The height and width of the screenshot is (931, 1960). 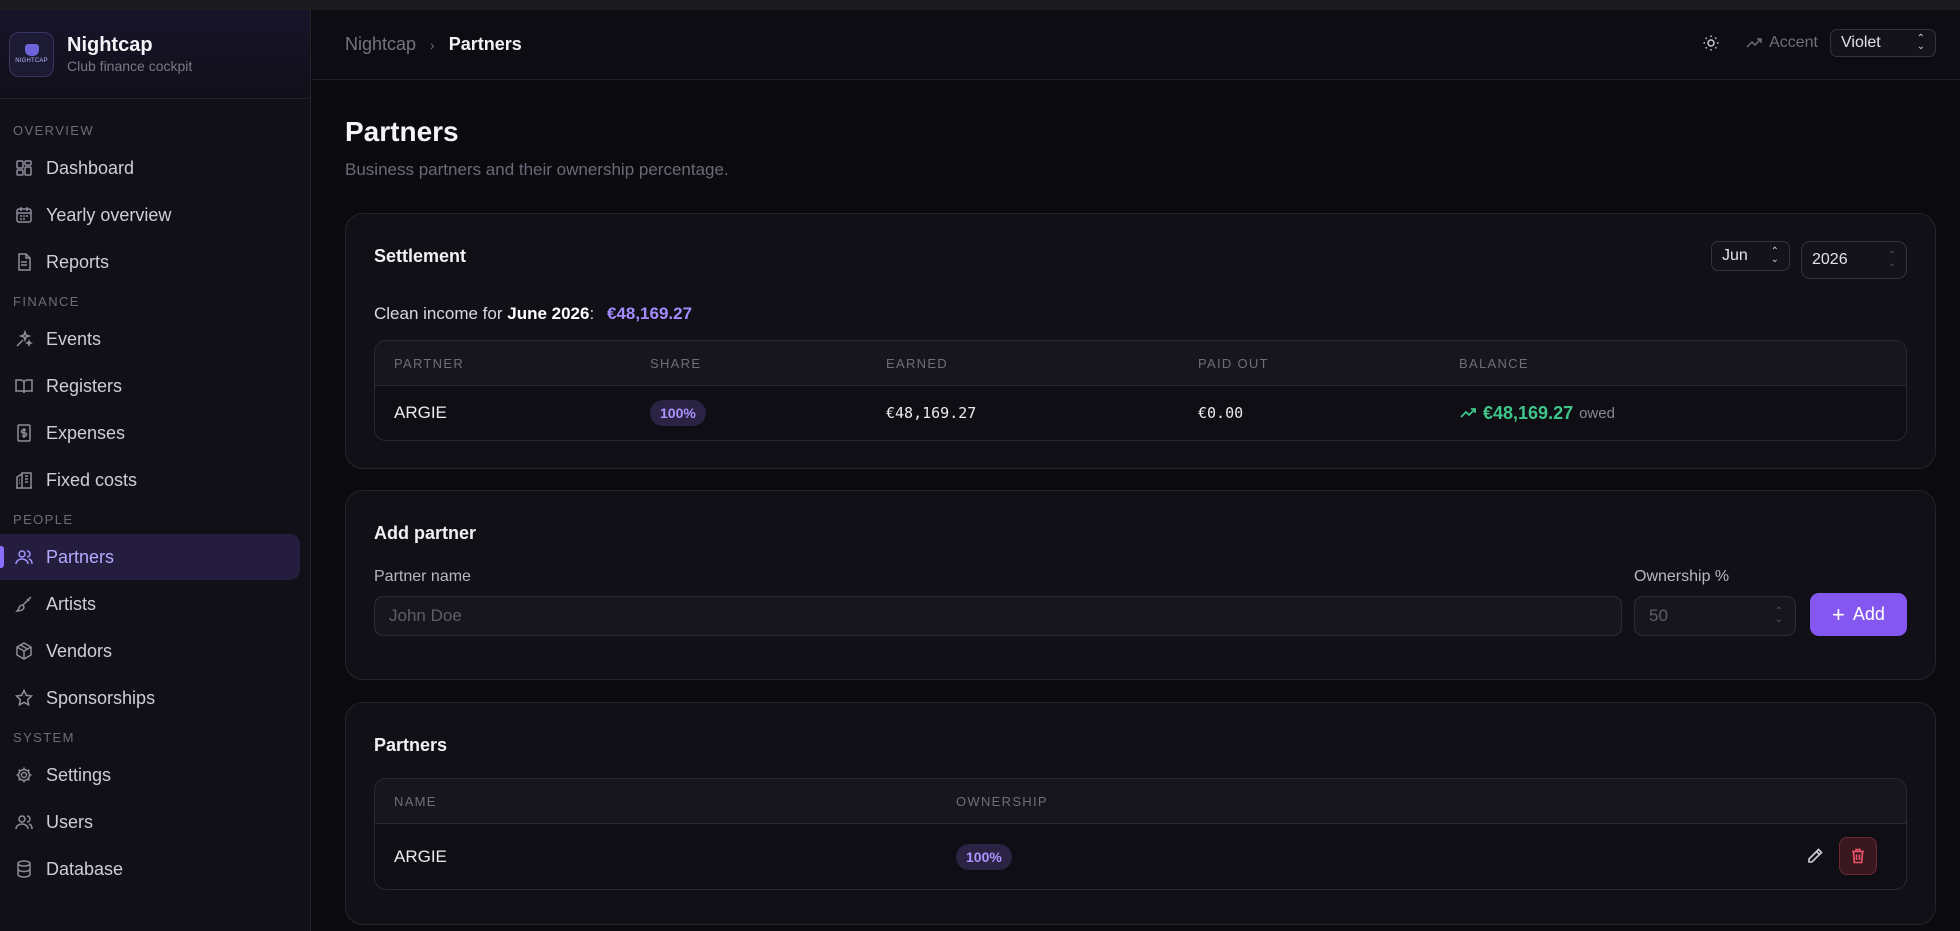 I want to click on share-cell: 100%, so click(x=678, y=413).